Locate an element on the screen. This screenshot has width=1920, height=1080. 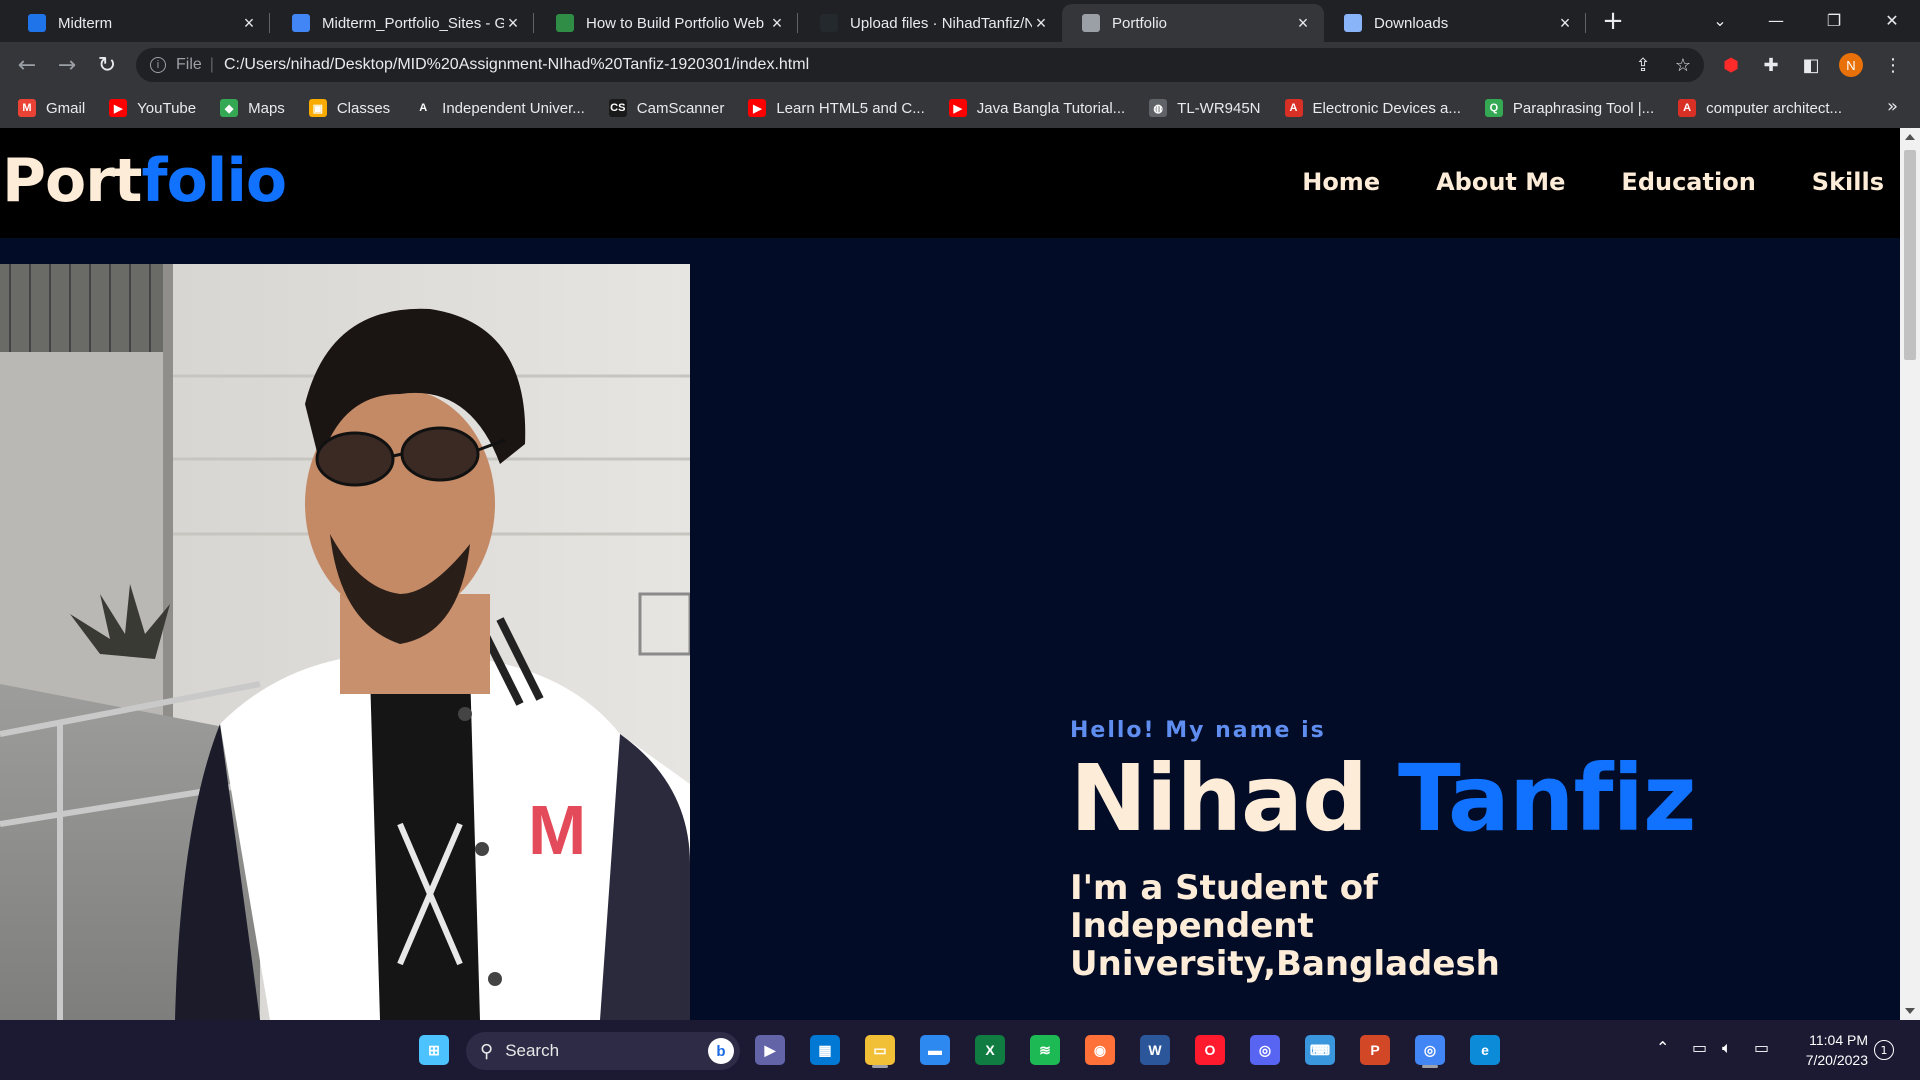
network-icon: ▭ is located at coordinates (1699, 1047).